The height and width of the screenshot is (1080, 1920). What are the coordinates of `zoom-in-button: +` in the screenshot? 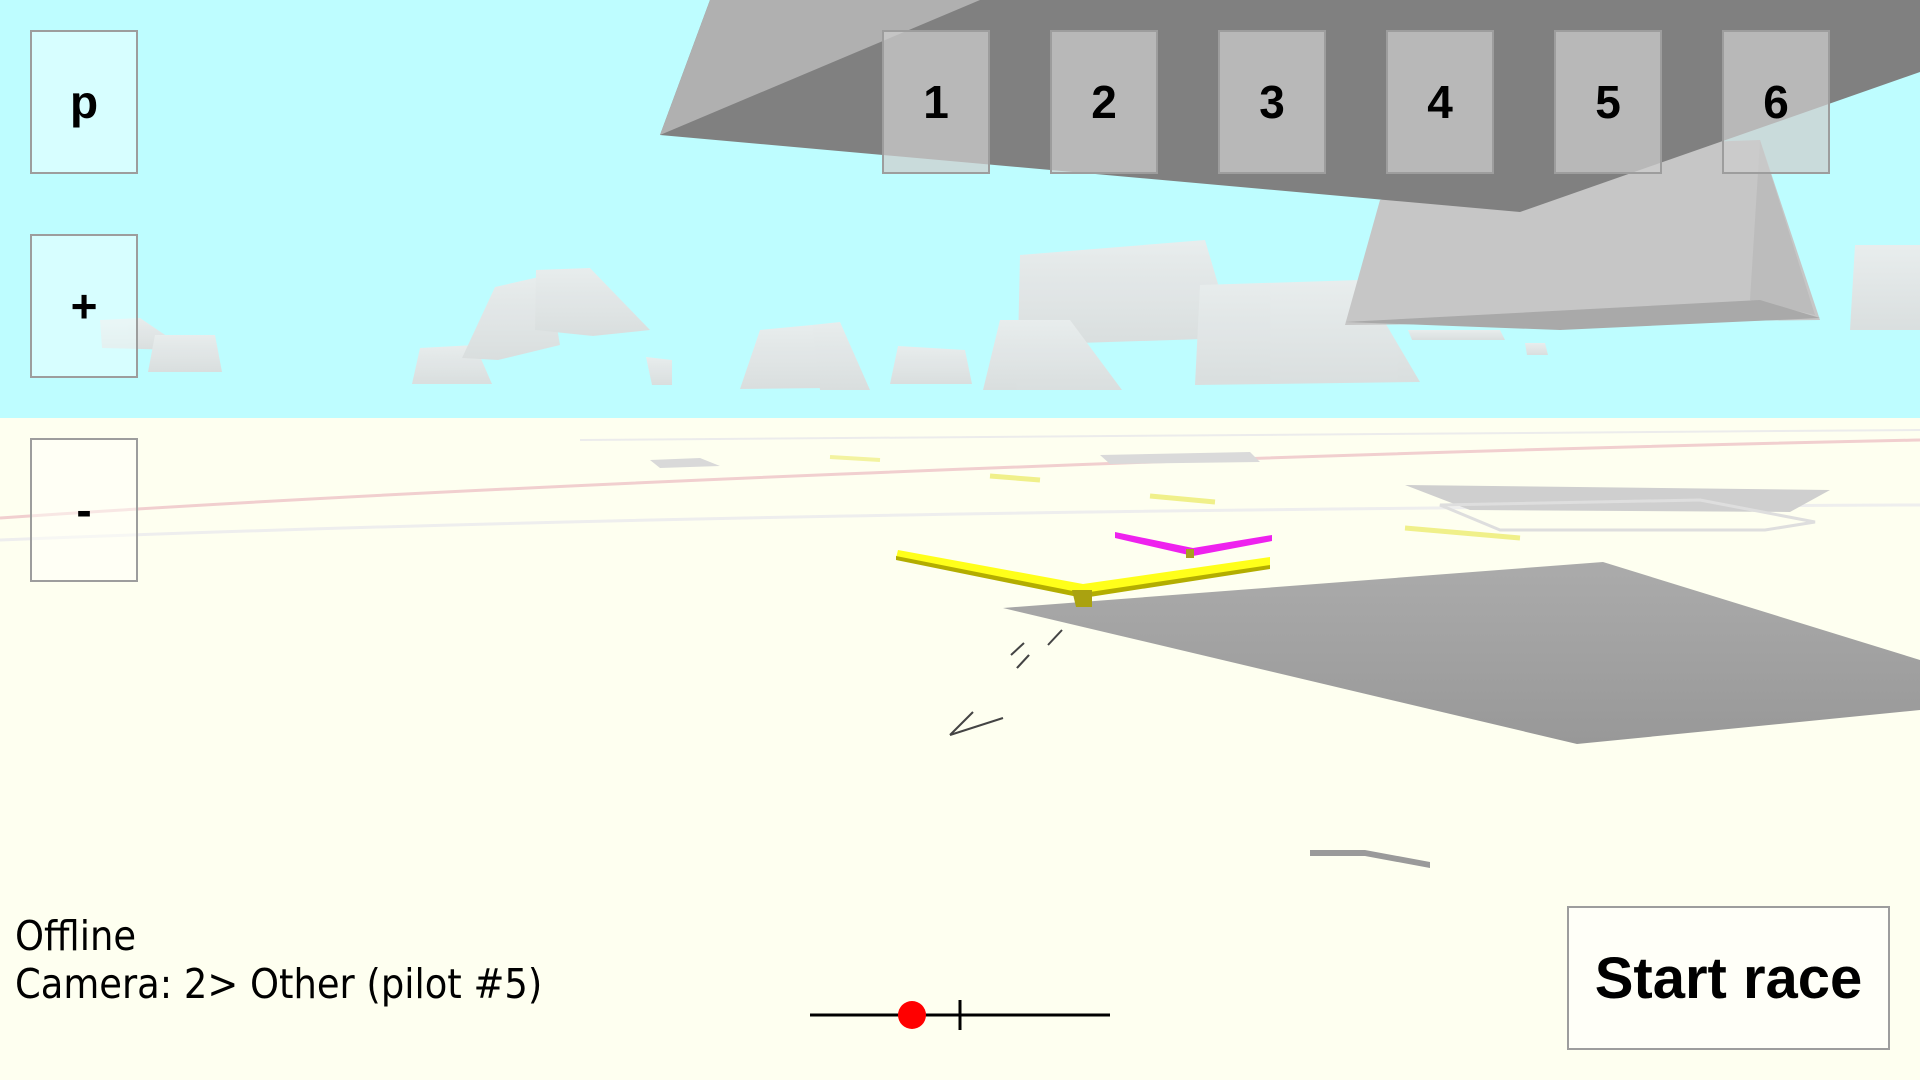 It's located at (84, 306).